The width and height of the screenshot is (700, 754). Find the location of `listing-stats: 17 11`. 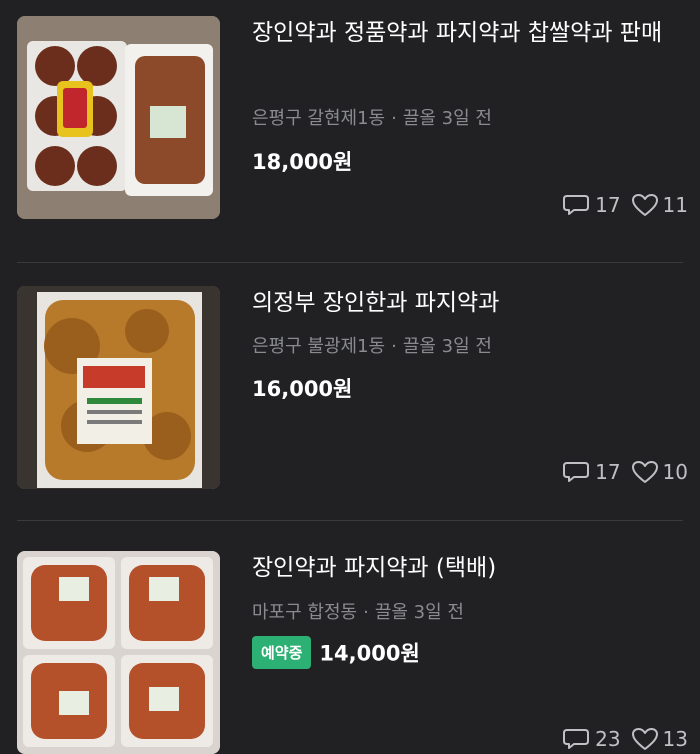

listing-stats: 17 11 is located at coordinates (625, 205).